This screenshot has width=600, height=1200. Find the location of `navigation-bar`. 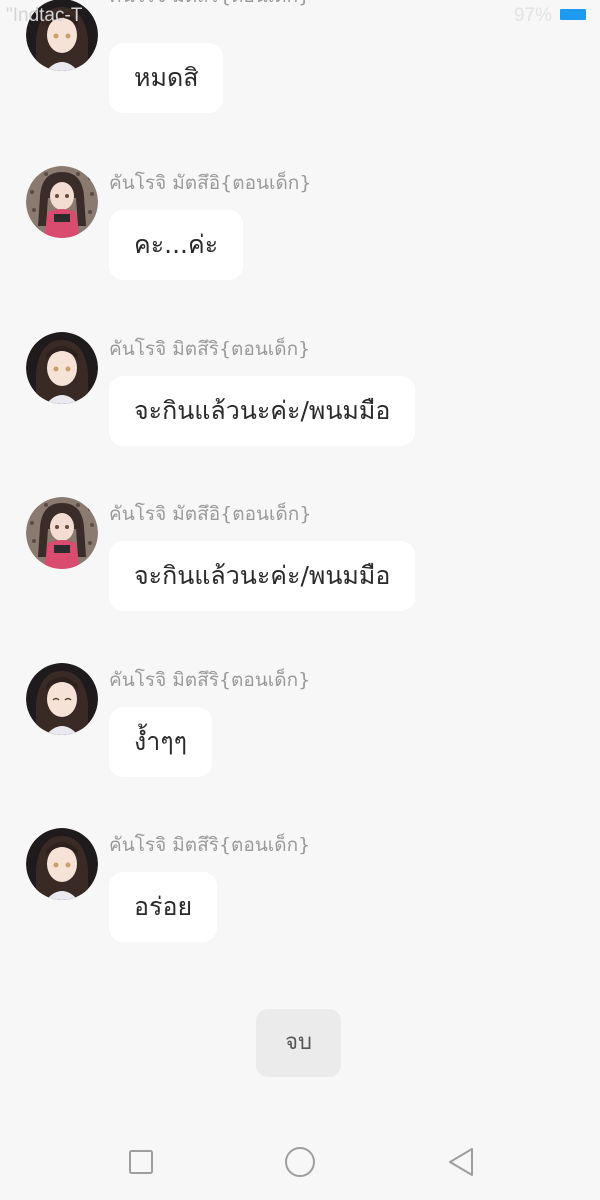

navigation-bar is located at coordinates (300, 1160).